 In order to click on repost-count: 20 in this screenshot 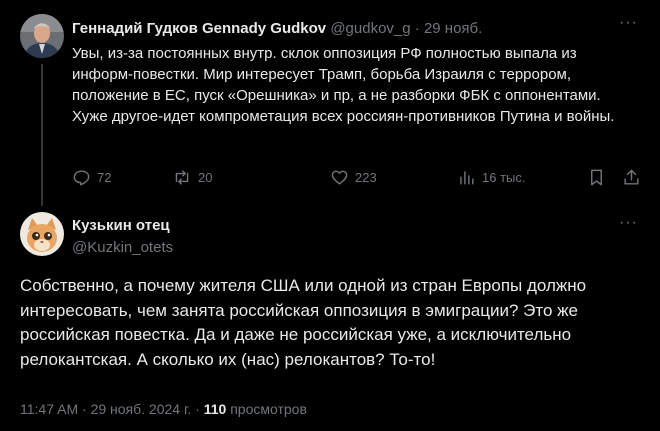, I will do `click(205, 177)`.